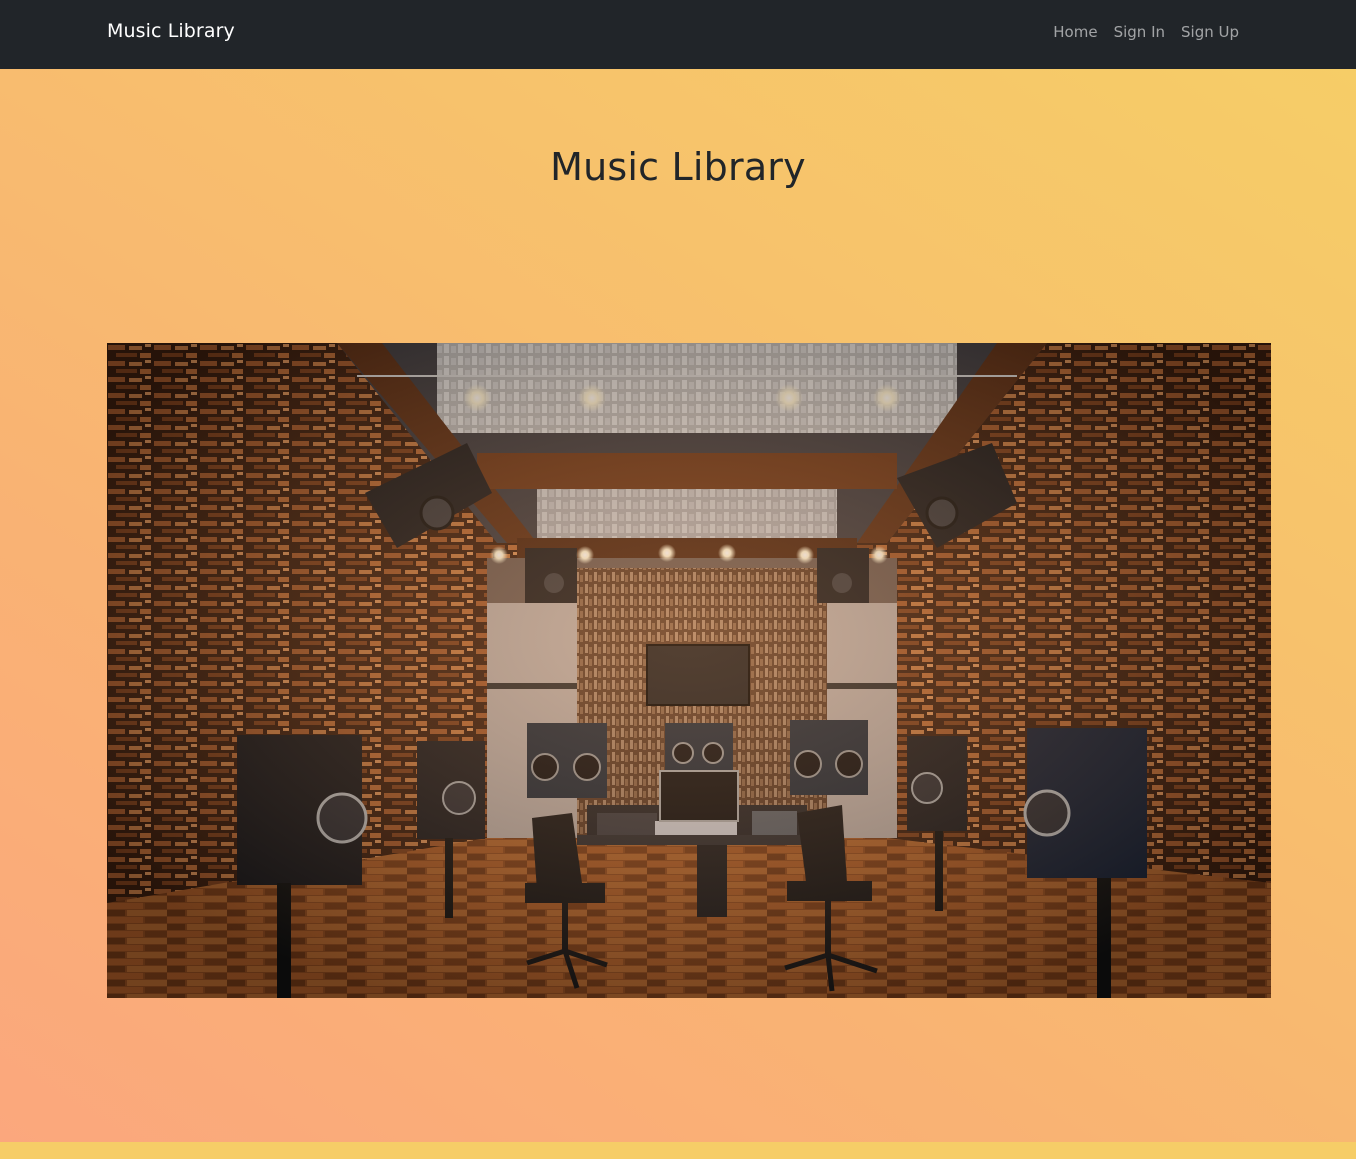 Image resolution: width=1356 pixels, height=1159 pixels. I want to click on navbar-brand-link: Music Library, so click(171, 31).